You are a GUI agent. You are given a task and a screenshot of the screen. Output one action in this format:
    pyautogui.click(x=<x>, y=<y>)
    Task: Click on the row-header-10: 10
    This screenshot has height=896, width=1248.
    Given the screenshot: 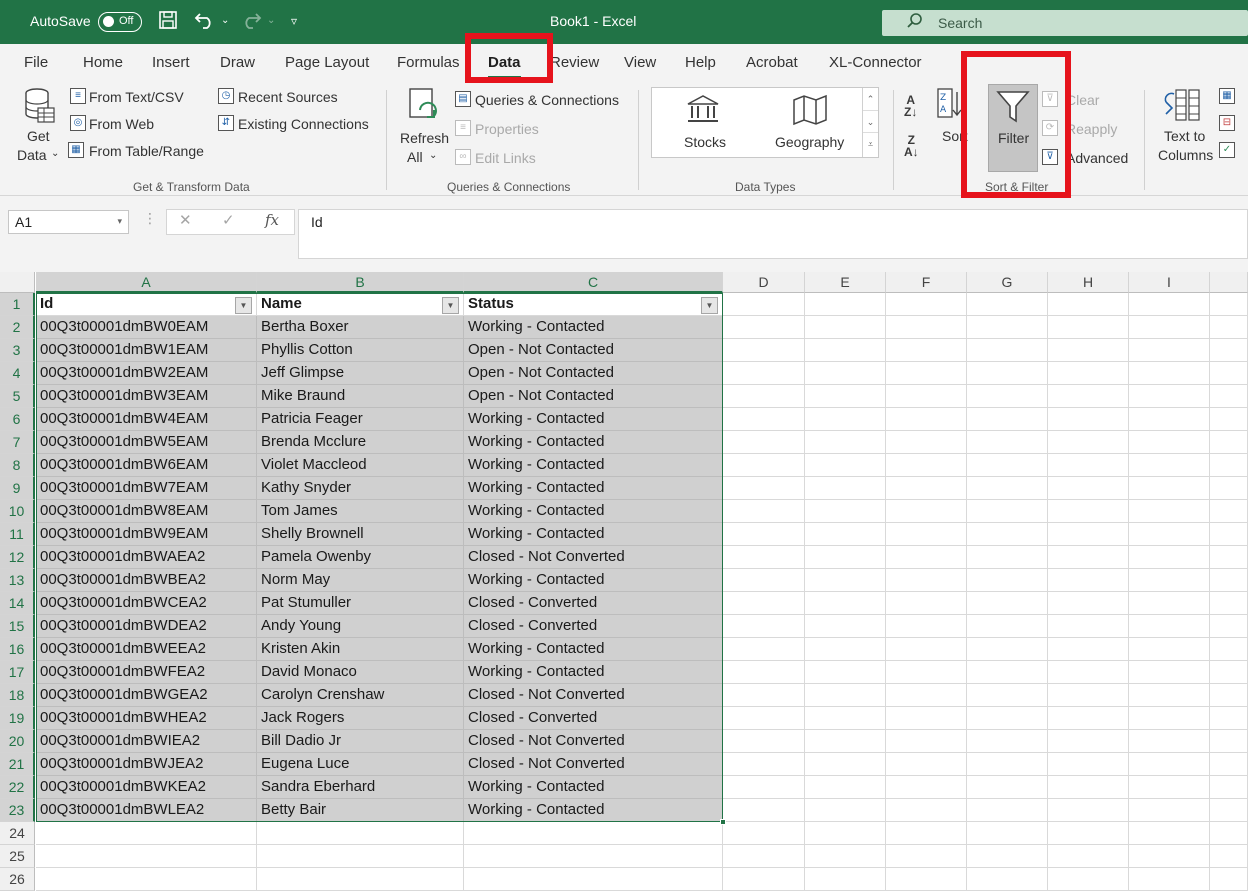 What is the action you would take?
    pyautogui.click(x=17, y=511)
    